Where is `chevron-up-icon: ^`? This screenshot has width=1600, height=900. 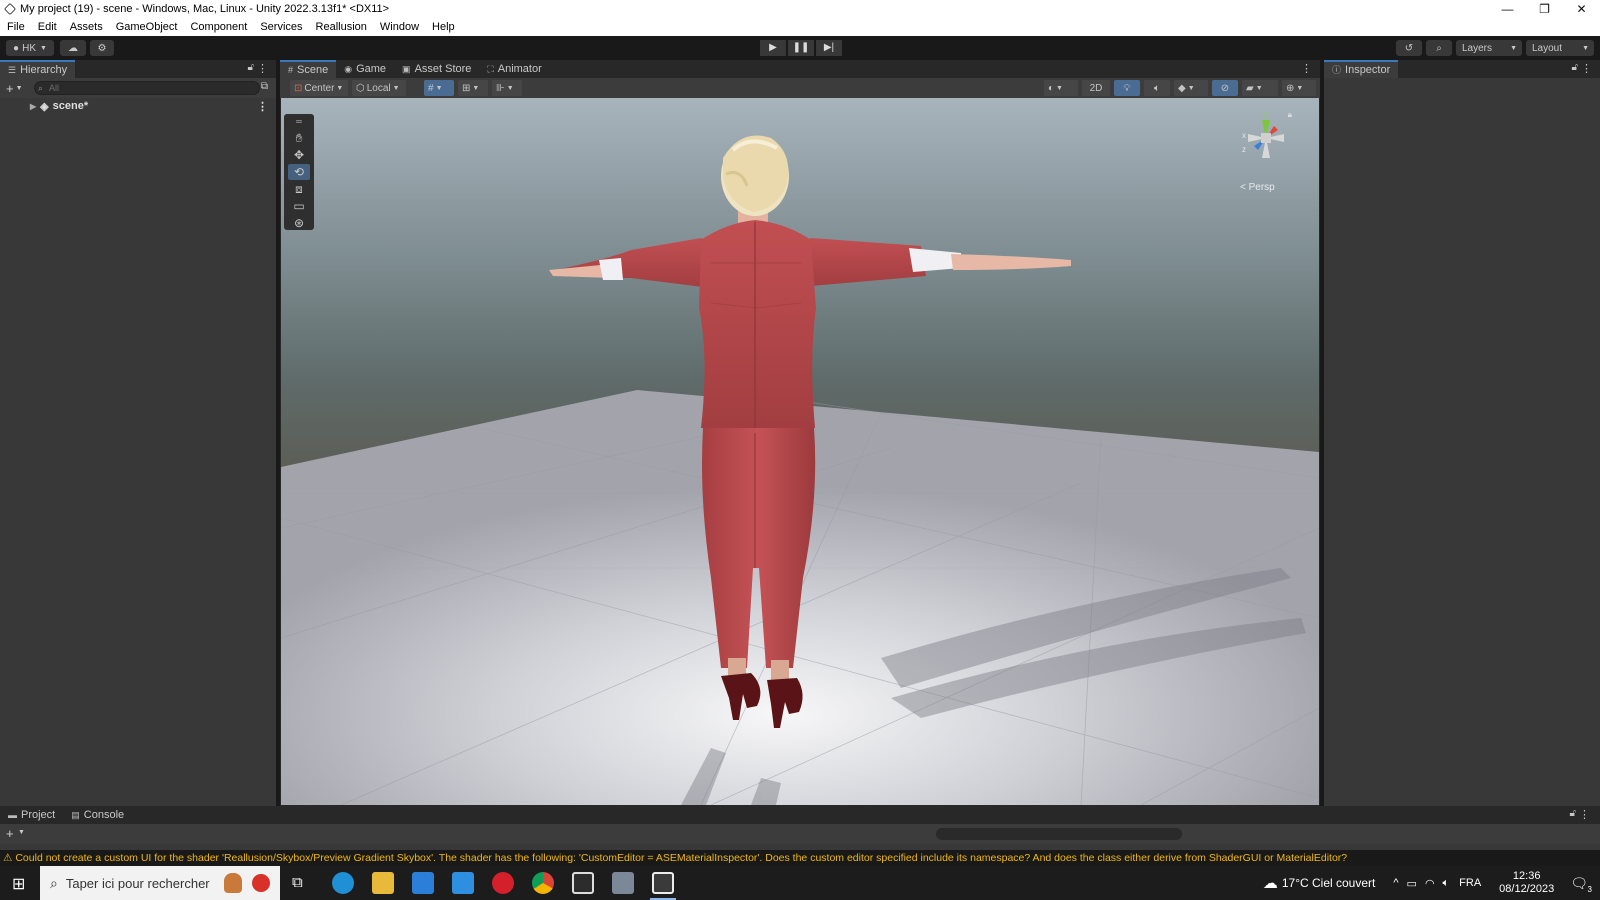
chevron-up-icon: ^ is located at coordinates (1395, 883).